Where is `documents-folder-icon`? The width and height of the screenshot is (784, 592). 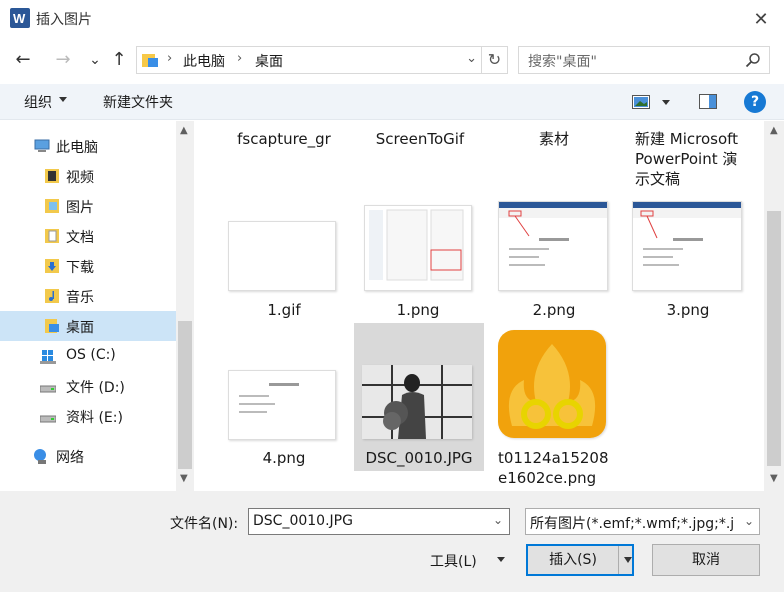
documents-folder-icon is located at coordinates (52, 236).